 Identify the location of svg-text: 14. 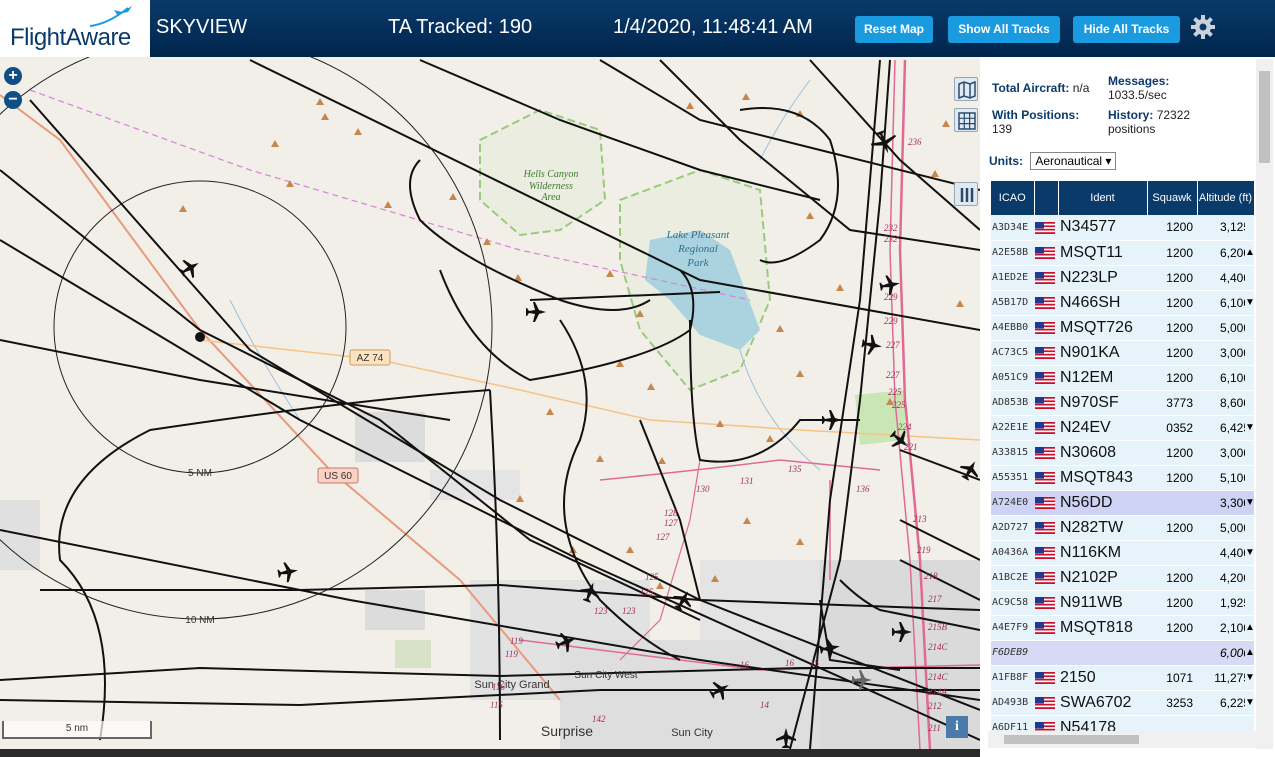
(765, 705).